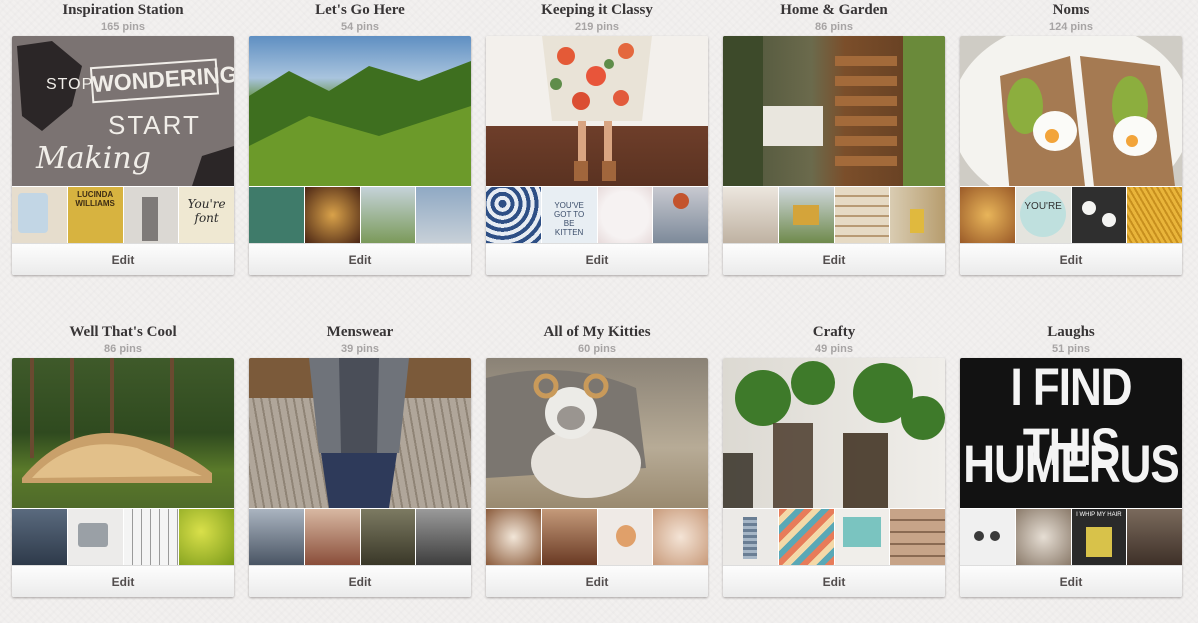 The width and height of the screenshot is (1198, 623). I want to click on thumbnail-strip: YOU'RE, so click(1071, 214).